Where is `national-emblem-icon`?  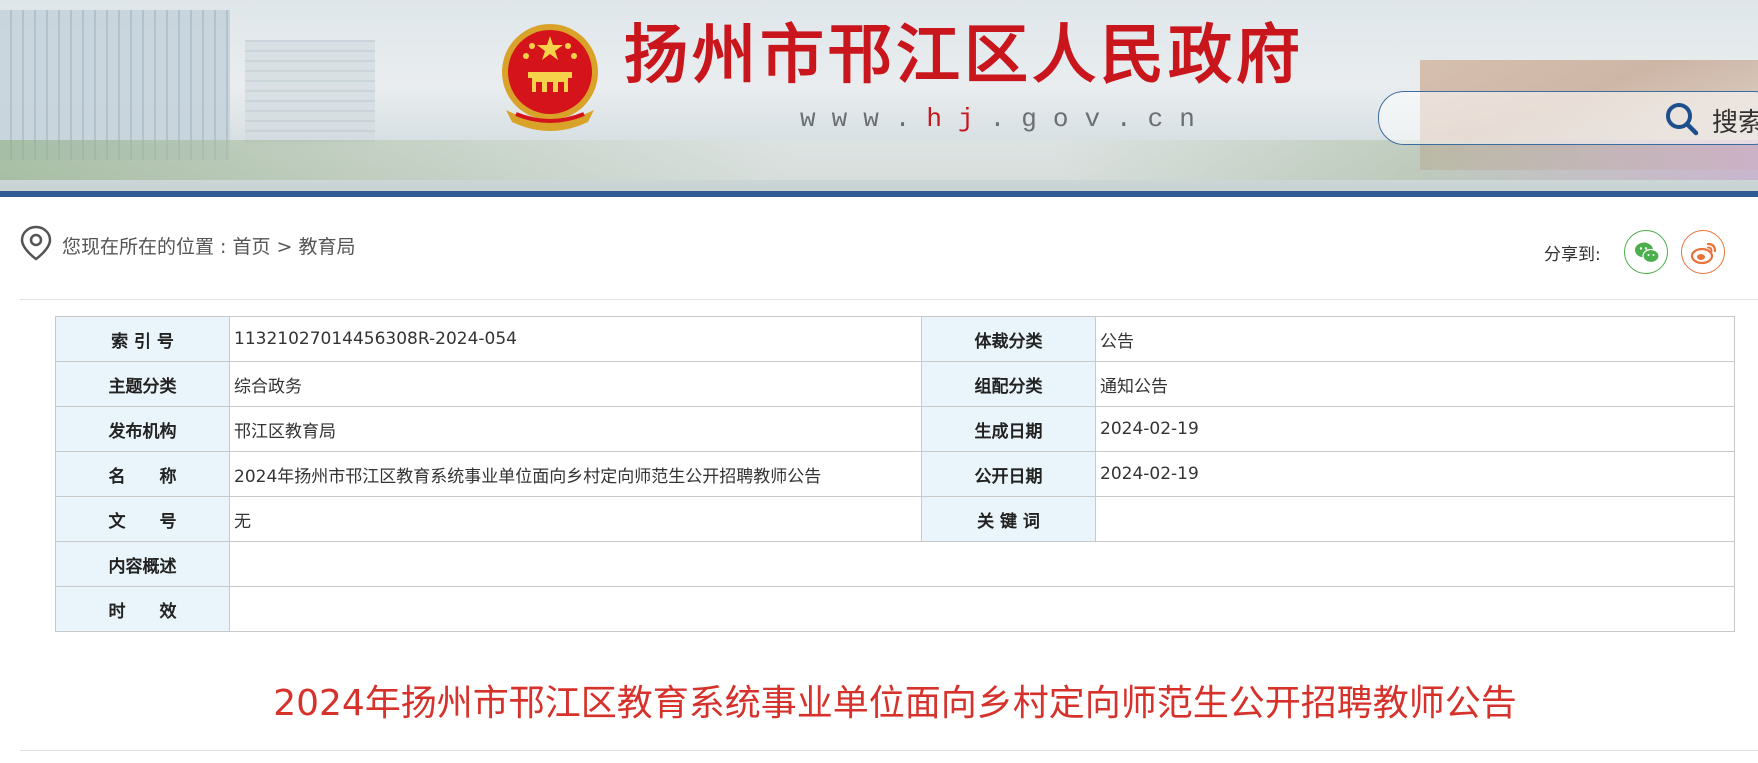
national-emblem-icon is located at coordinates (550, 77).